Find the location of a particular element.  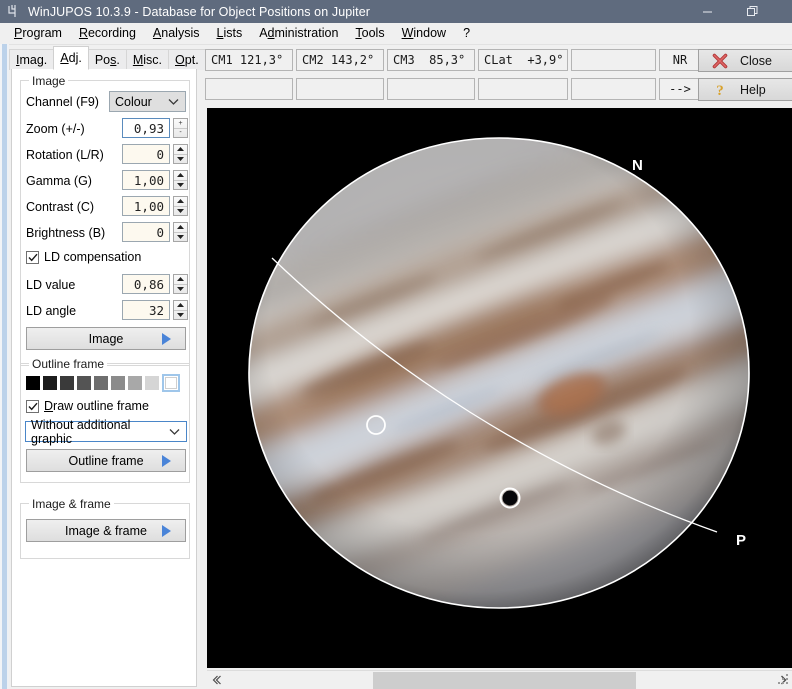

contrast-stepper is located at coordinates (180, 206).